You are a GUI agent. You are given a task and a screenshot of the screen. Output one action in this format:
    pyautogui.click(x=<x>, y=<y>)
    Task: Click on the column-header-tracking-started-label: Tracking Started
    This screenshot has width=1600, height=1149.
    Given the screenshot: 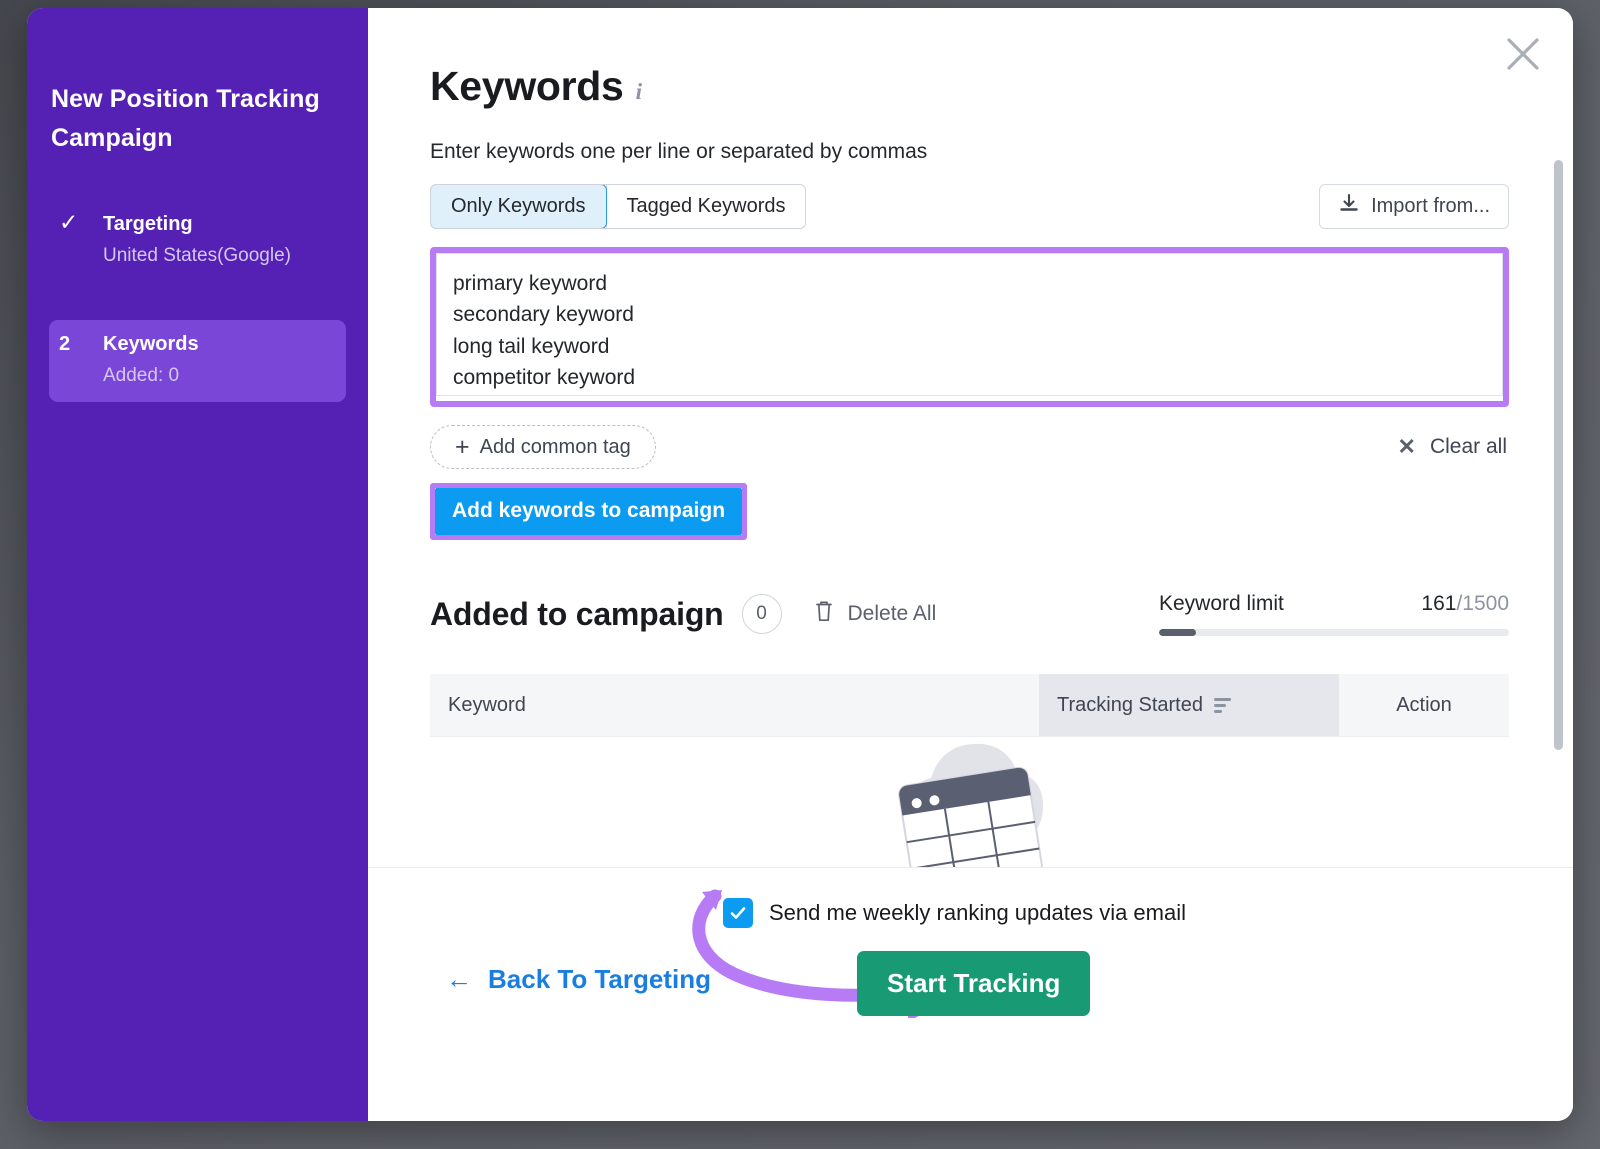 What is the action you would take?
    pyautogui.click(x=1130, y=704)
    